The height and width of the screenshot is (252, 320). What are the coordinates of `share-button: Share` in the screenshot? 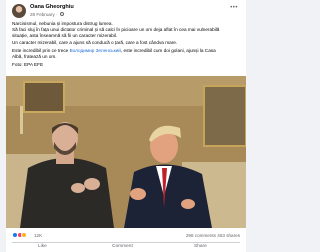 It's located at (200, 246).